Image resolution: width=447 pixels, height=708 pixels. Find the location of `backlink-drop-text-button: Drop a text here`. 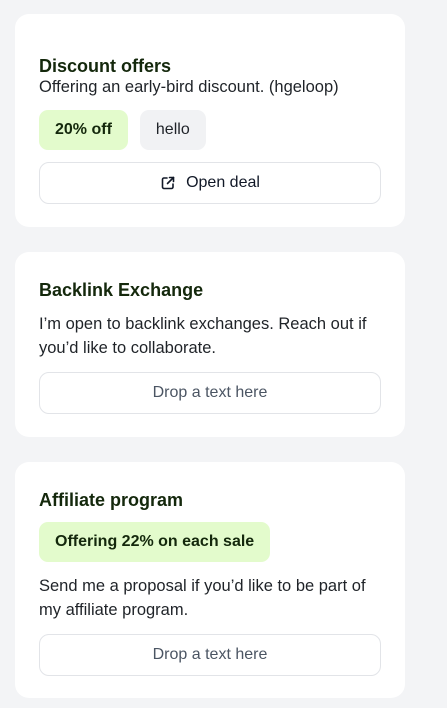

backlink-drop-text-button: Drop a text here is located at coordinates (210, 393).